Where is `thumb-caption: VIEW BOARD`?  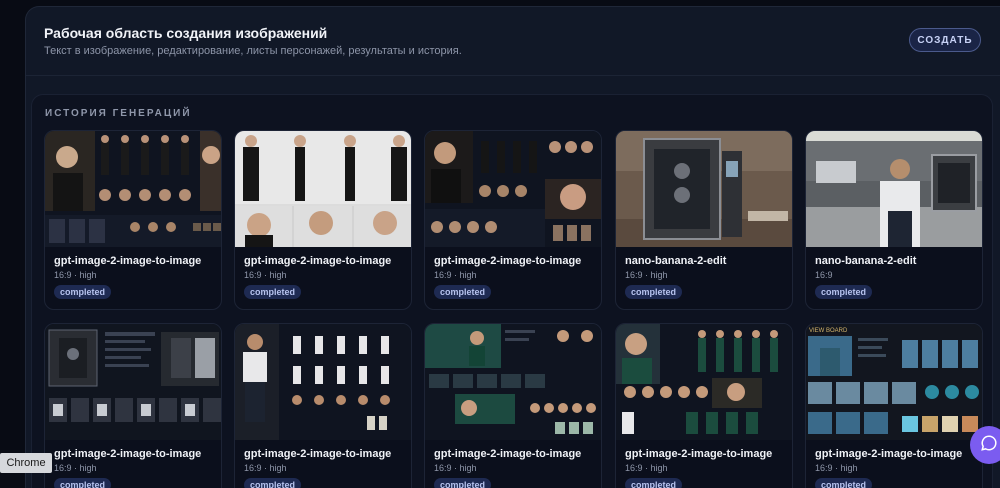 thumb-caption: VIEW BOARD is located at coordinates (828, 331).